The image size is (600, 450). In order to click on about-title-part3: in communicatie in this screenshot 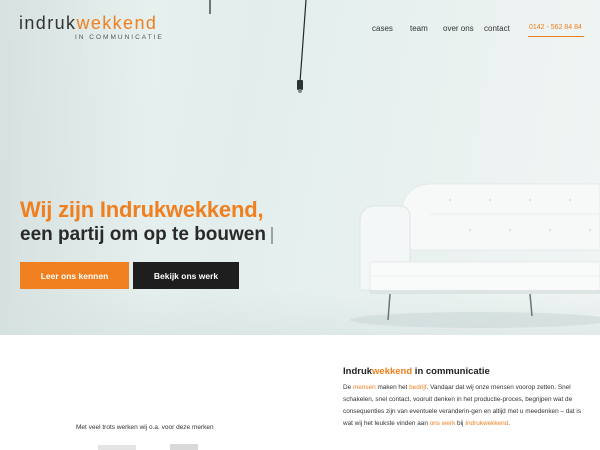, I will do `click(451, 371)`.